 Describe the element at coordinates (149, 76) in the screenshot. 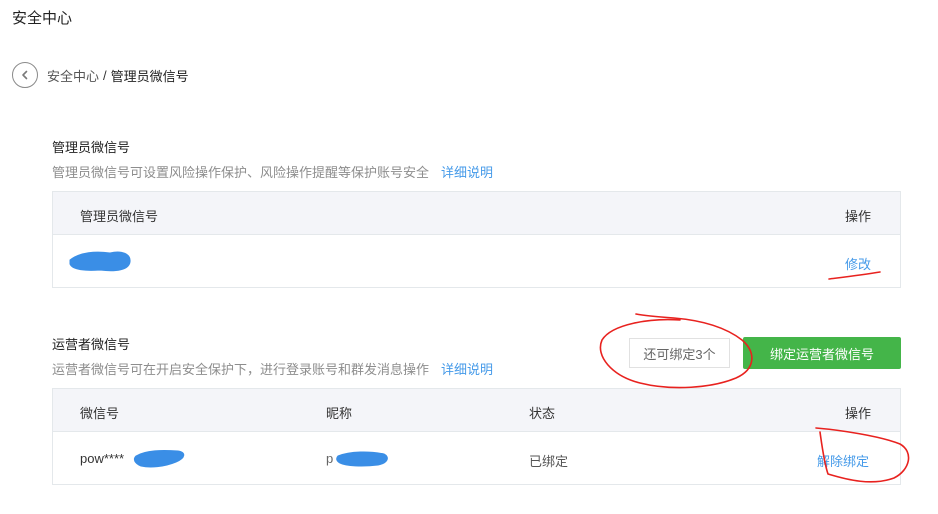

I see `breadcrumb-current: 管理员微信号` at that location.